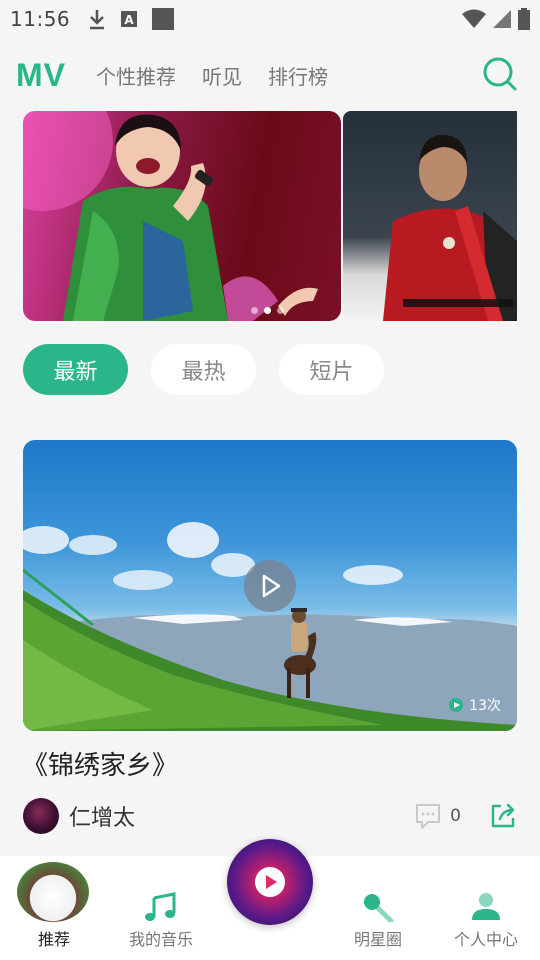  Describe the element at coordinates (502, 19) in the screenshot. I see `signal-icon` at that location.